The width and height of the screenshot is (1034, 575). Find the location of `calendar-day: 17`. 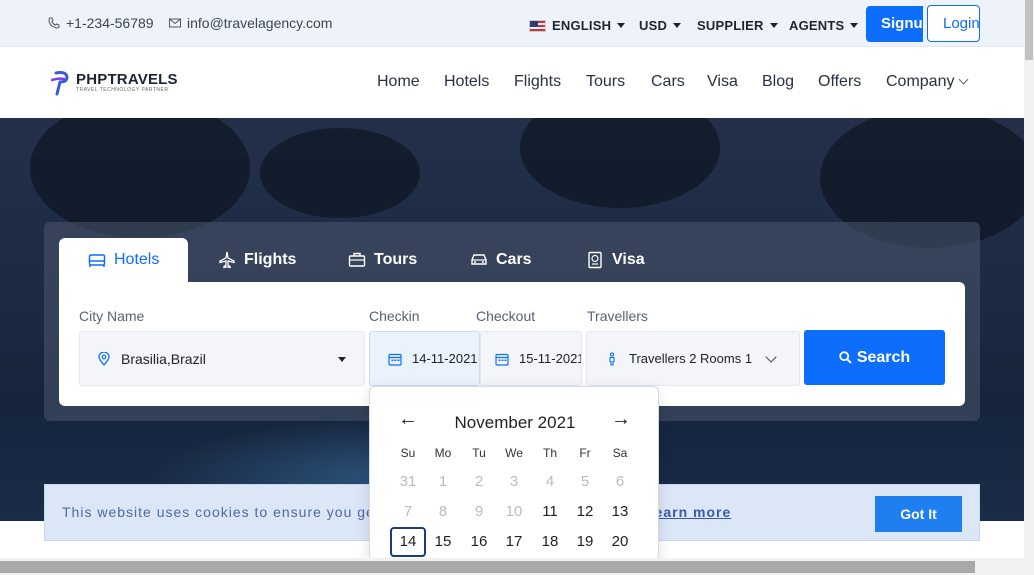

calendar-day: 17 is located at coordinates (514, 542).